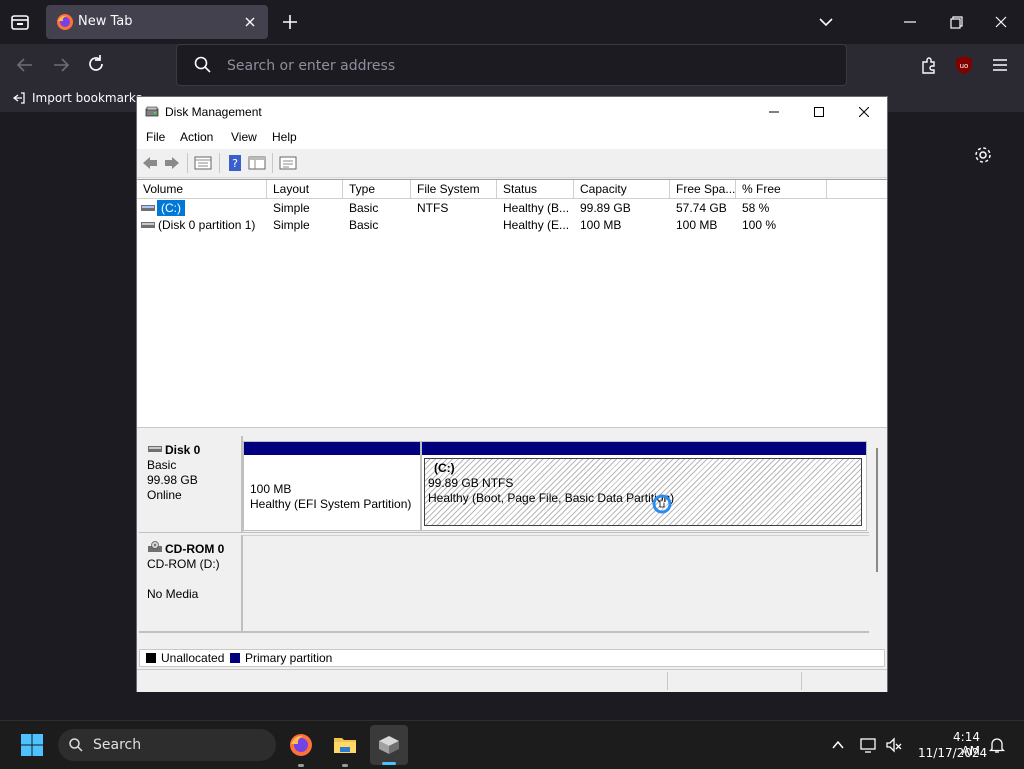 This screenshot has width=1024, height=769. What do you see at coordinates (910, 22) in the screenshot?
I see `minimize-button` at bounding box center [910, 22].